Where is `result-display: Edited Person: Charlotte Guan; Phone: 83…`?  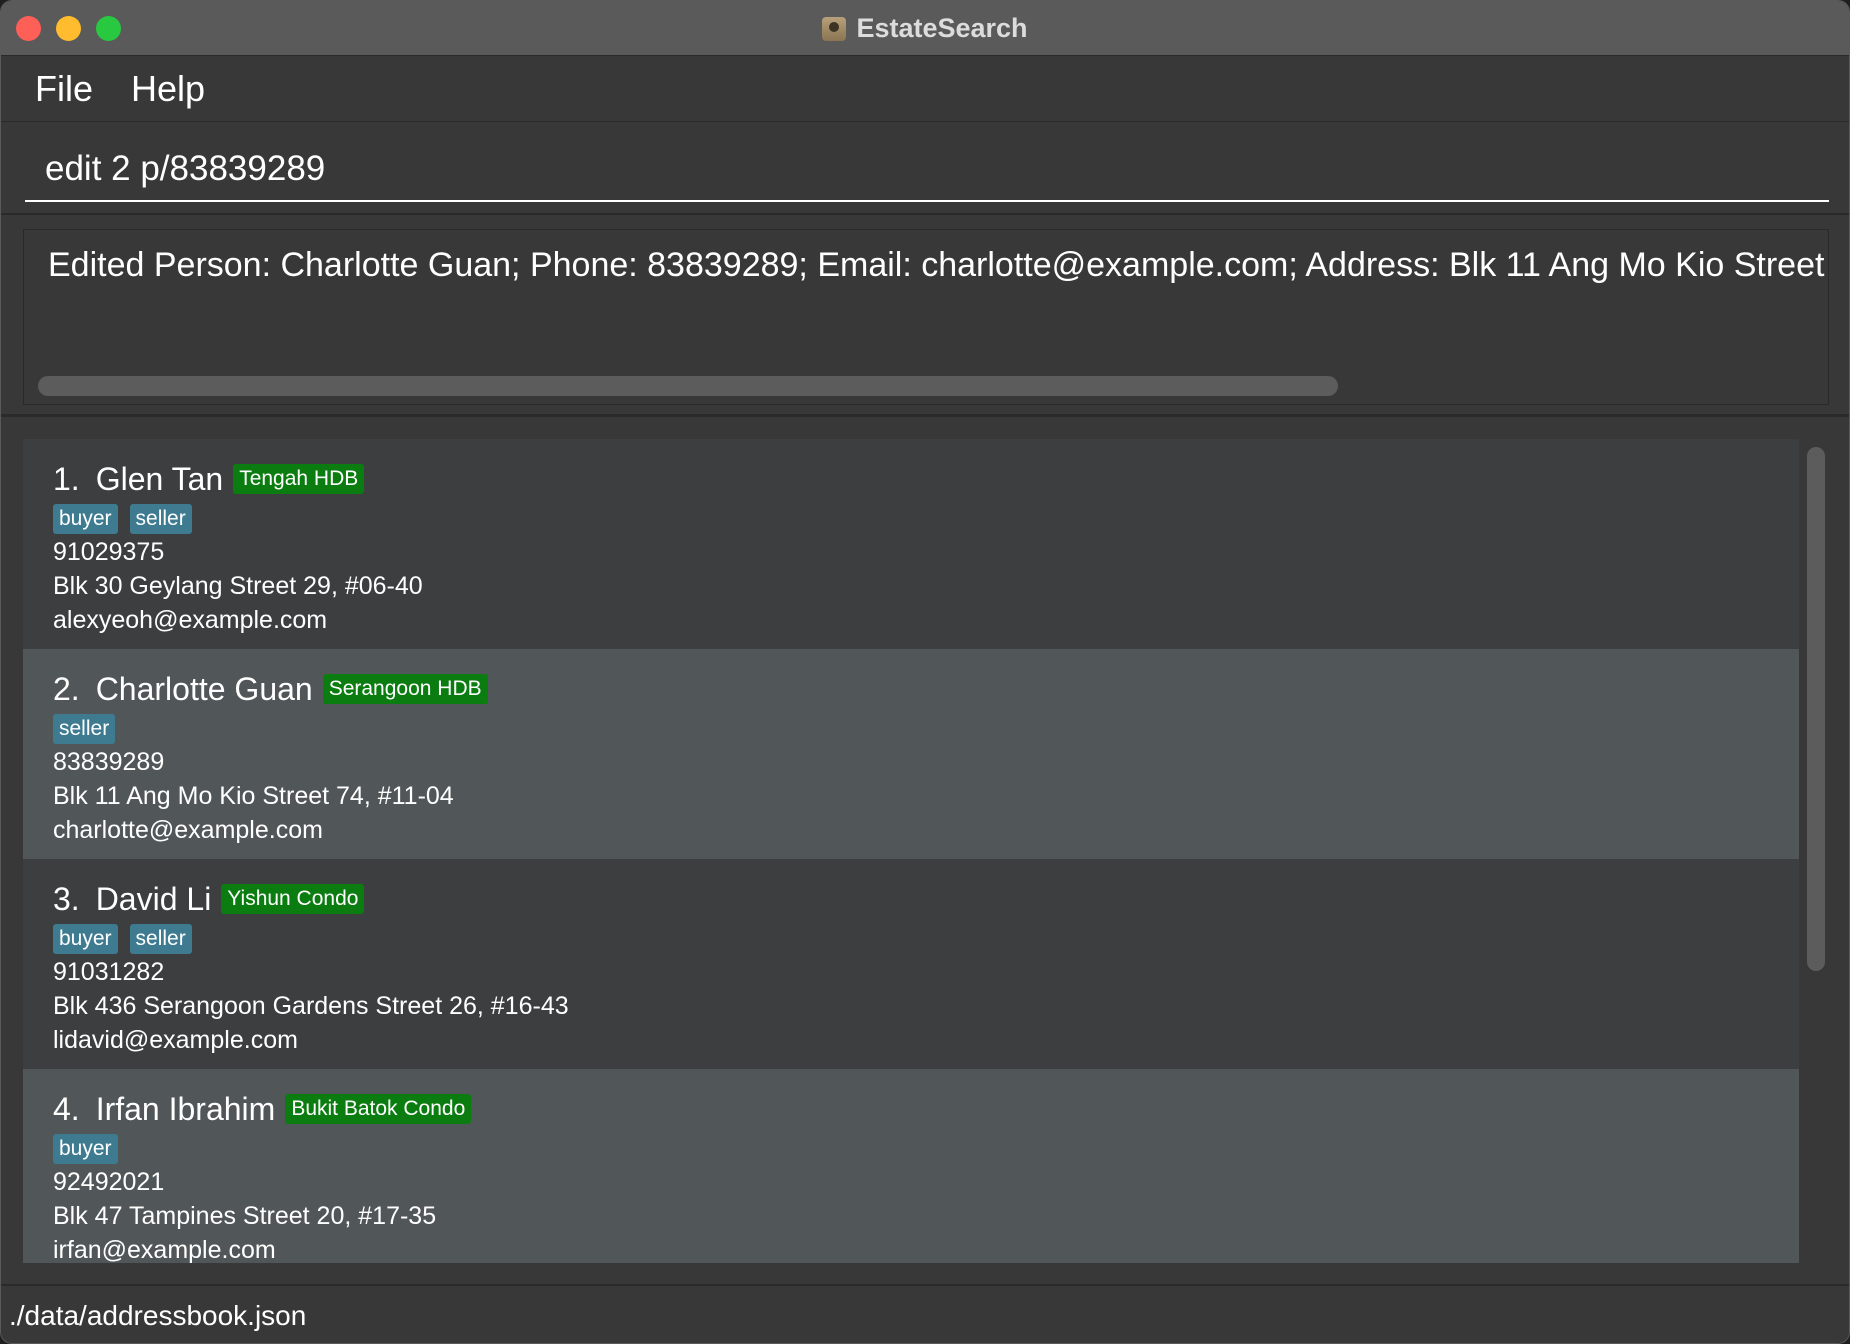
result-display: Edited Person: Charlotte Guan; Phone: 83… is located at coordinates (926, 317).